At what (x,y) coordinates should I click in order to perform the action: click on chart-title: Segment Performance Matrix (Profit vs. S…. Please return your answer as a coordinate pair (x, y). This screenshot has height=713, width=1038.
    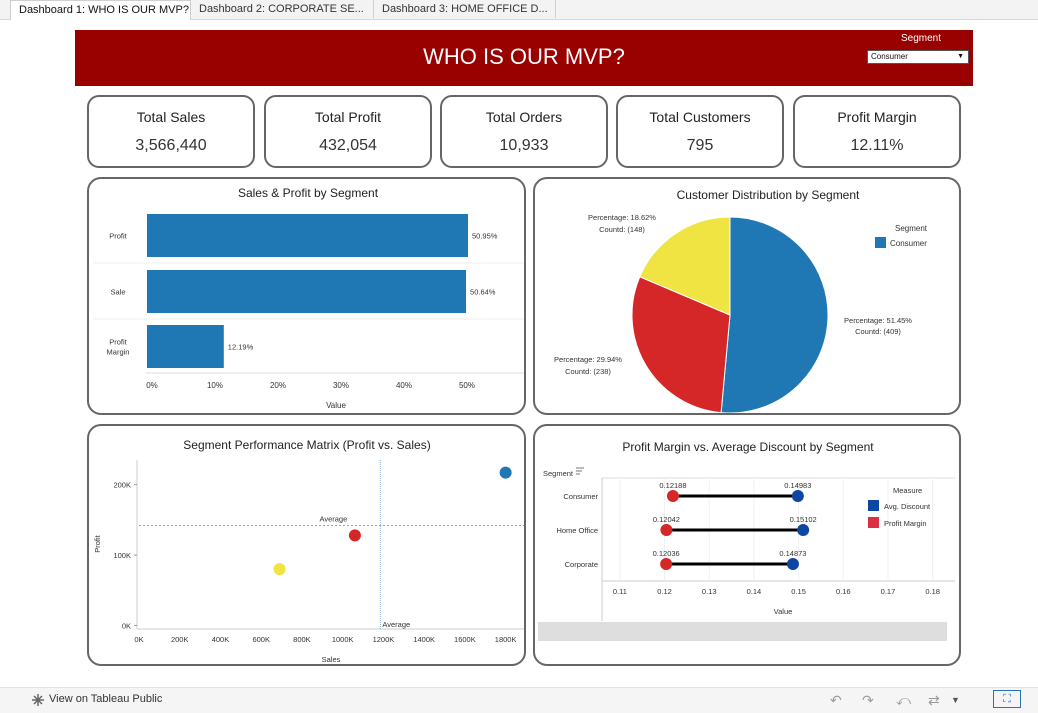
    Looking at the image, I should click on (306, 445).